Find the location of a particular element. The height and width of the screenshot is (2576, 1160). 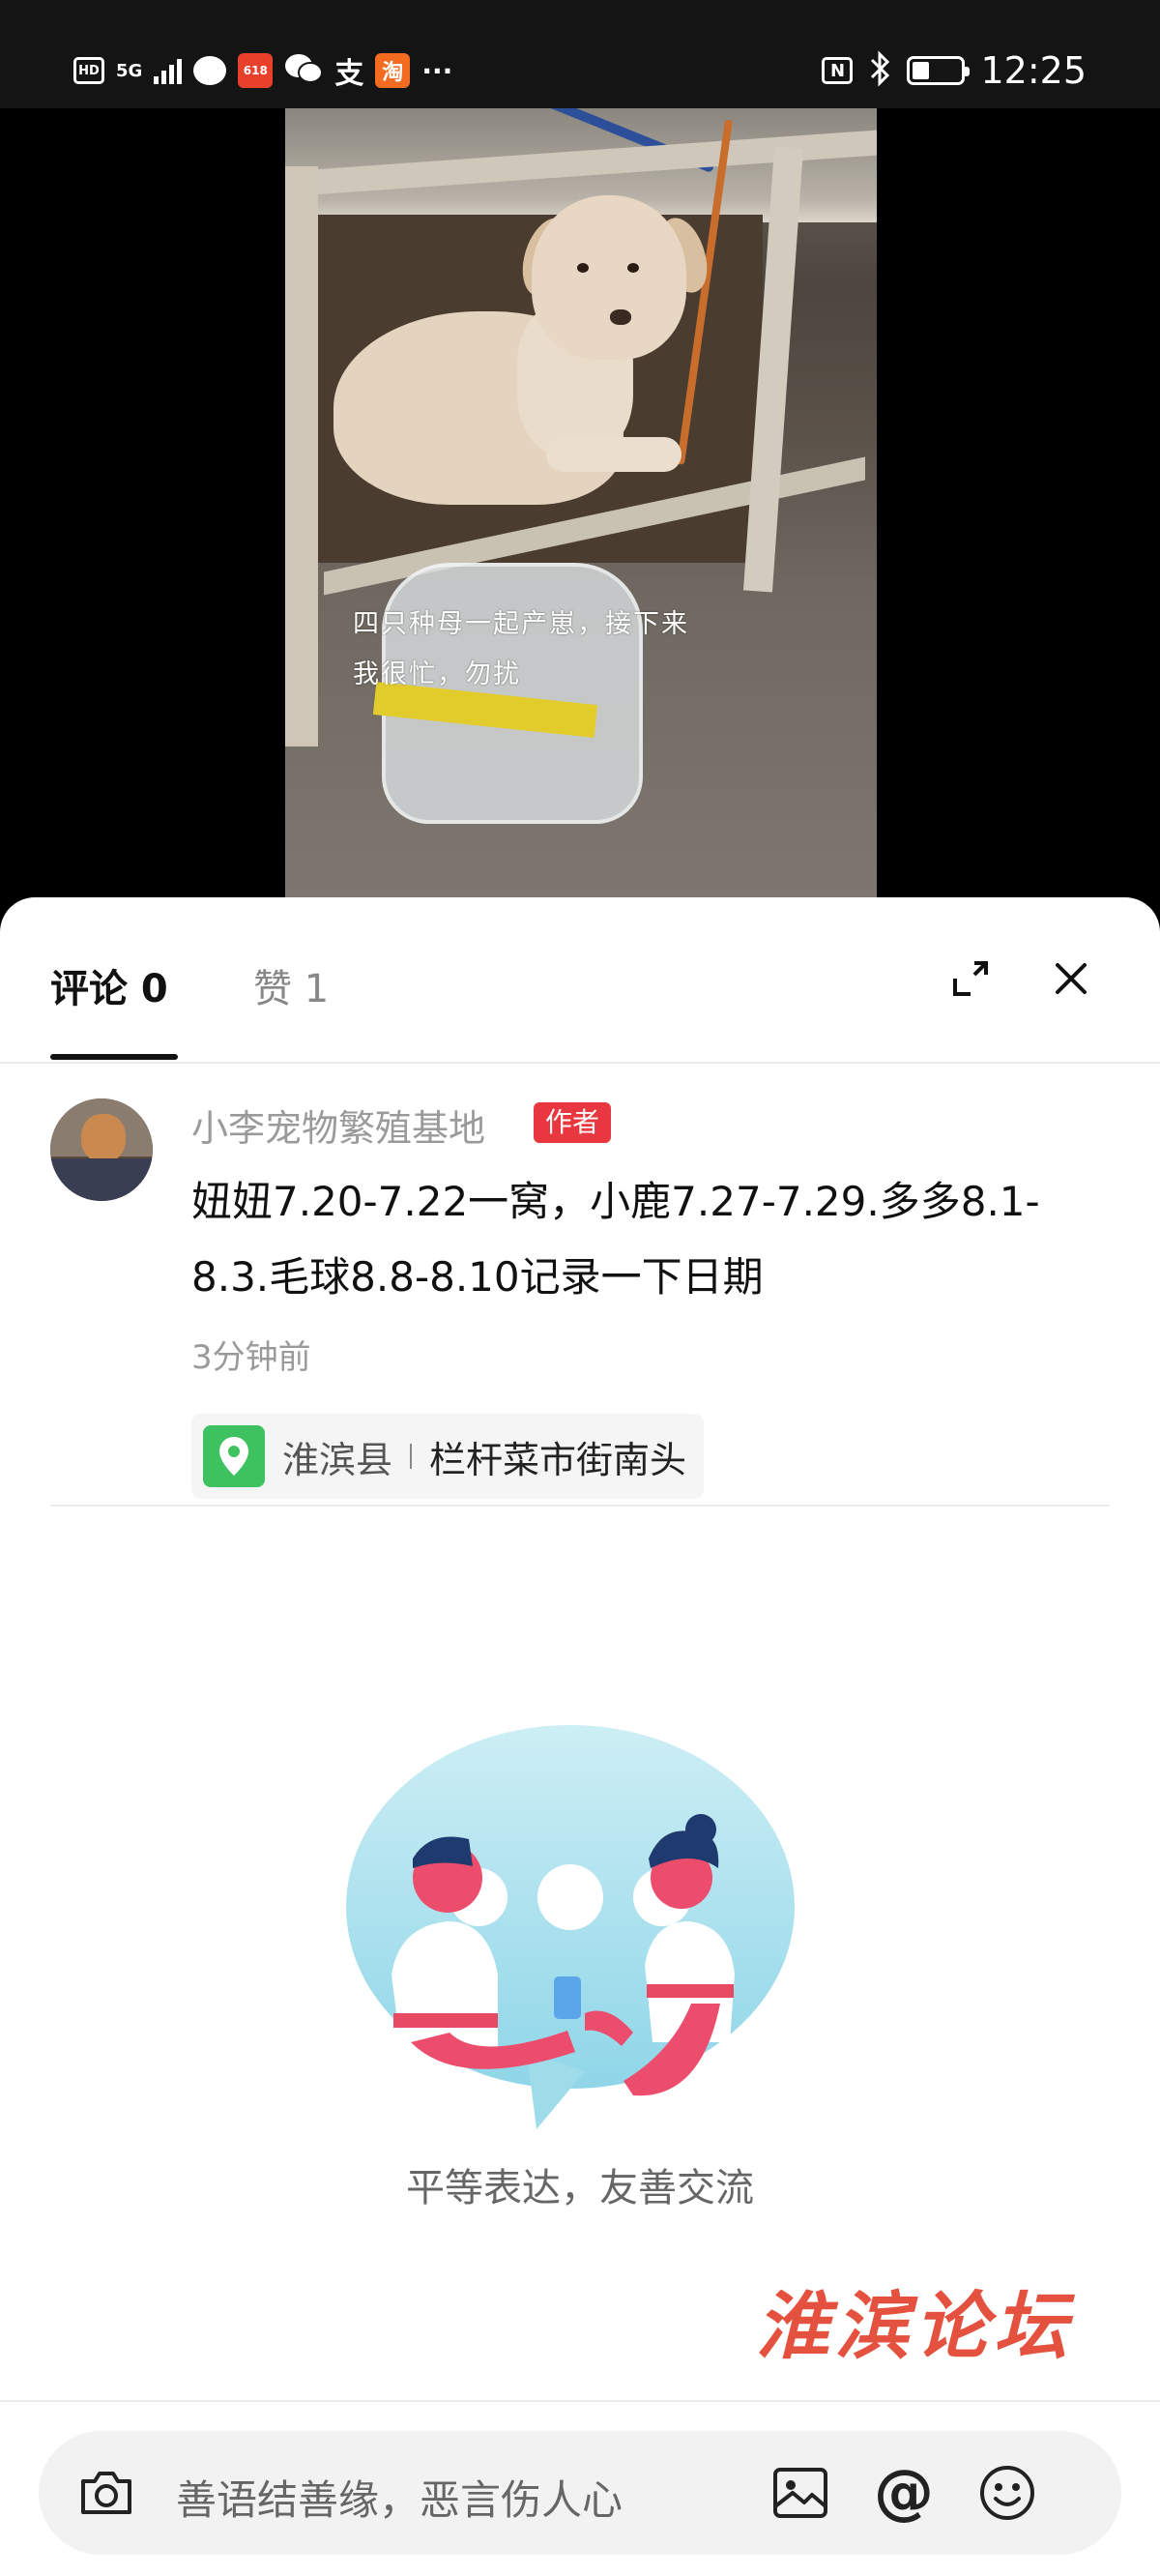

battery-level is located at coordinates (921, 70).